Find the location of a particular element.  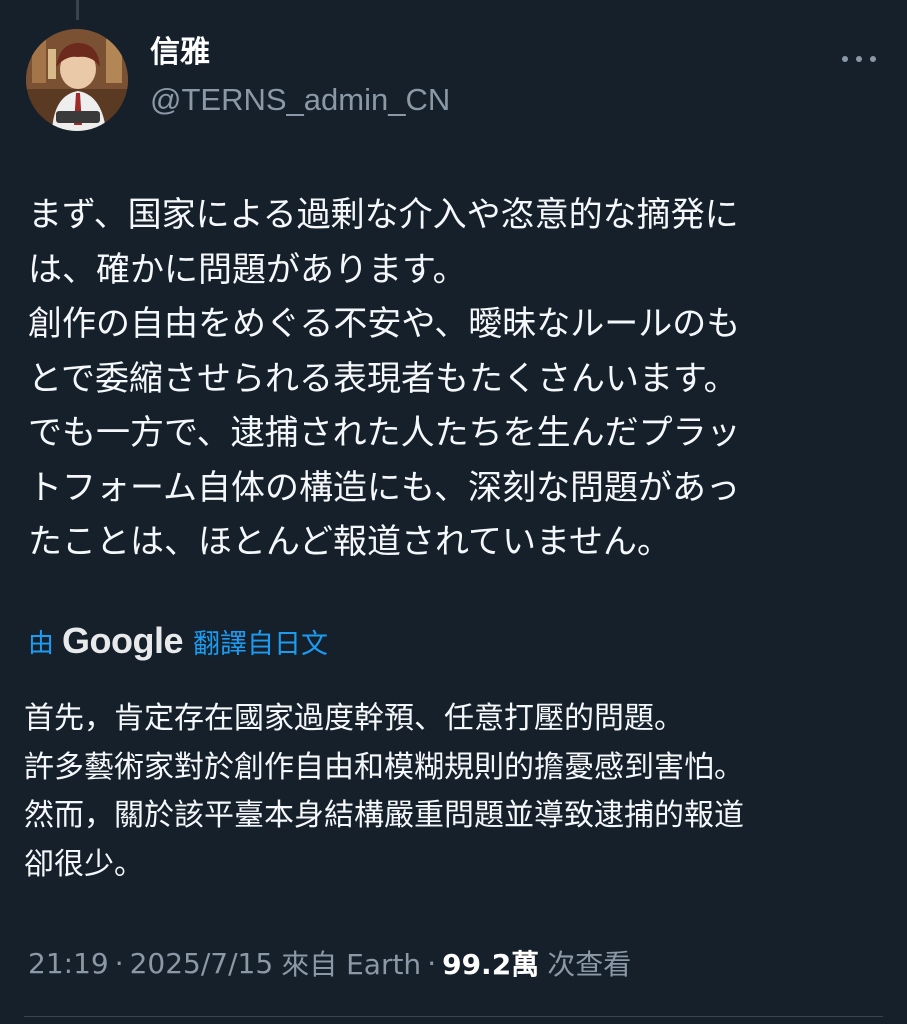

tweet-source: 來自 Earth is located at coordinates (351, 964).